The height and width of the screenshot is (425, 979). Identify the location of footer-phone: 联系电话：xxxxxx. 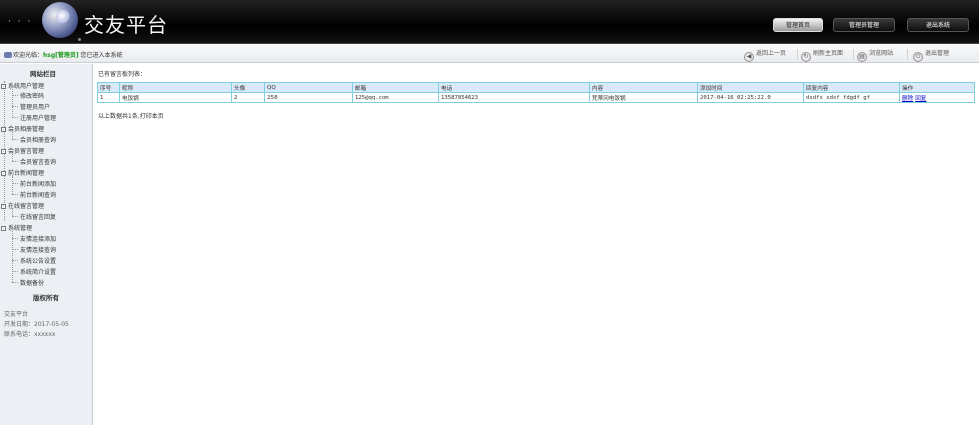
(30, 334).